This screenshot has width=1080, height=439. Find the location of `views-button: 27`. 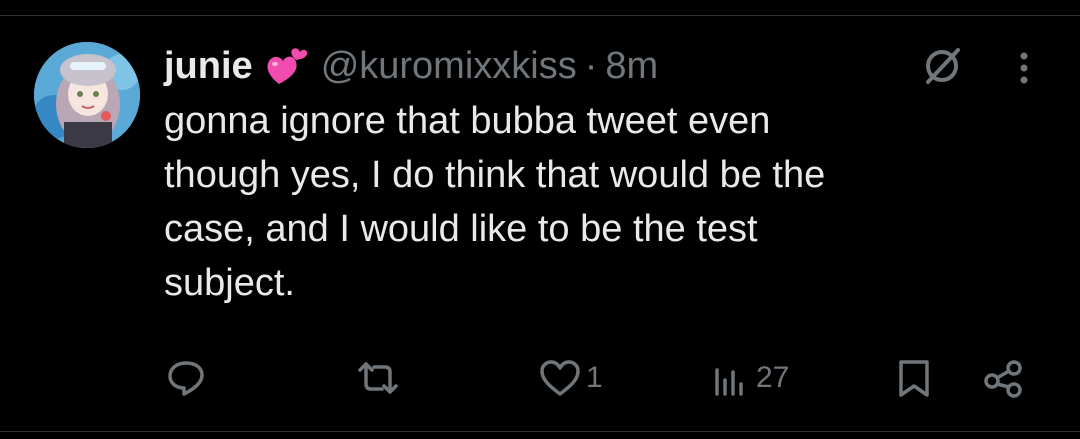

views-button: 27 is located at coordinates (750, 378).